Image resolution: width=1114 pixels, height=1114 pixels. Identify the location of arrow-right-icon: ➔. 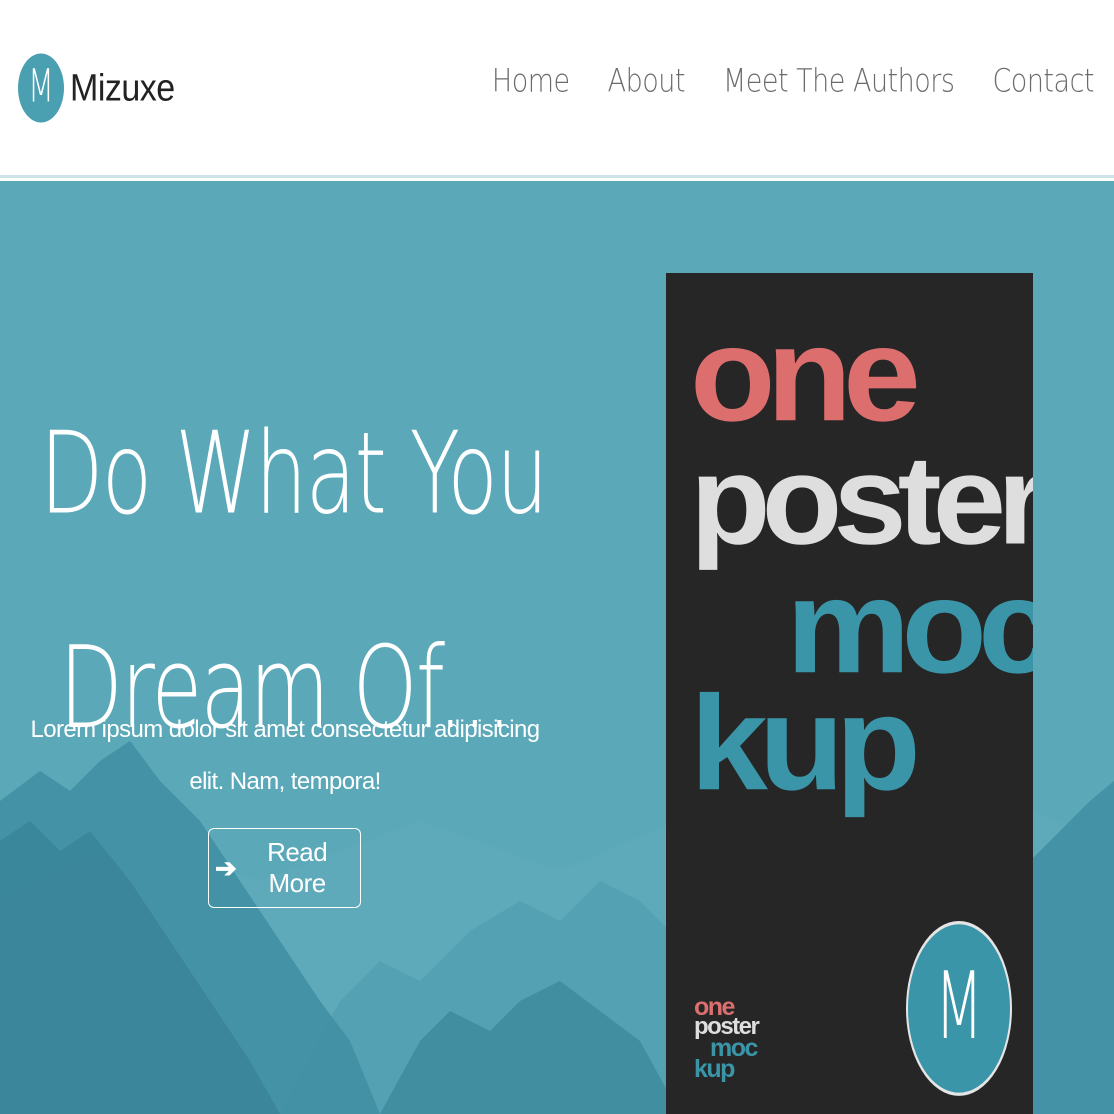
(226, 867).